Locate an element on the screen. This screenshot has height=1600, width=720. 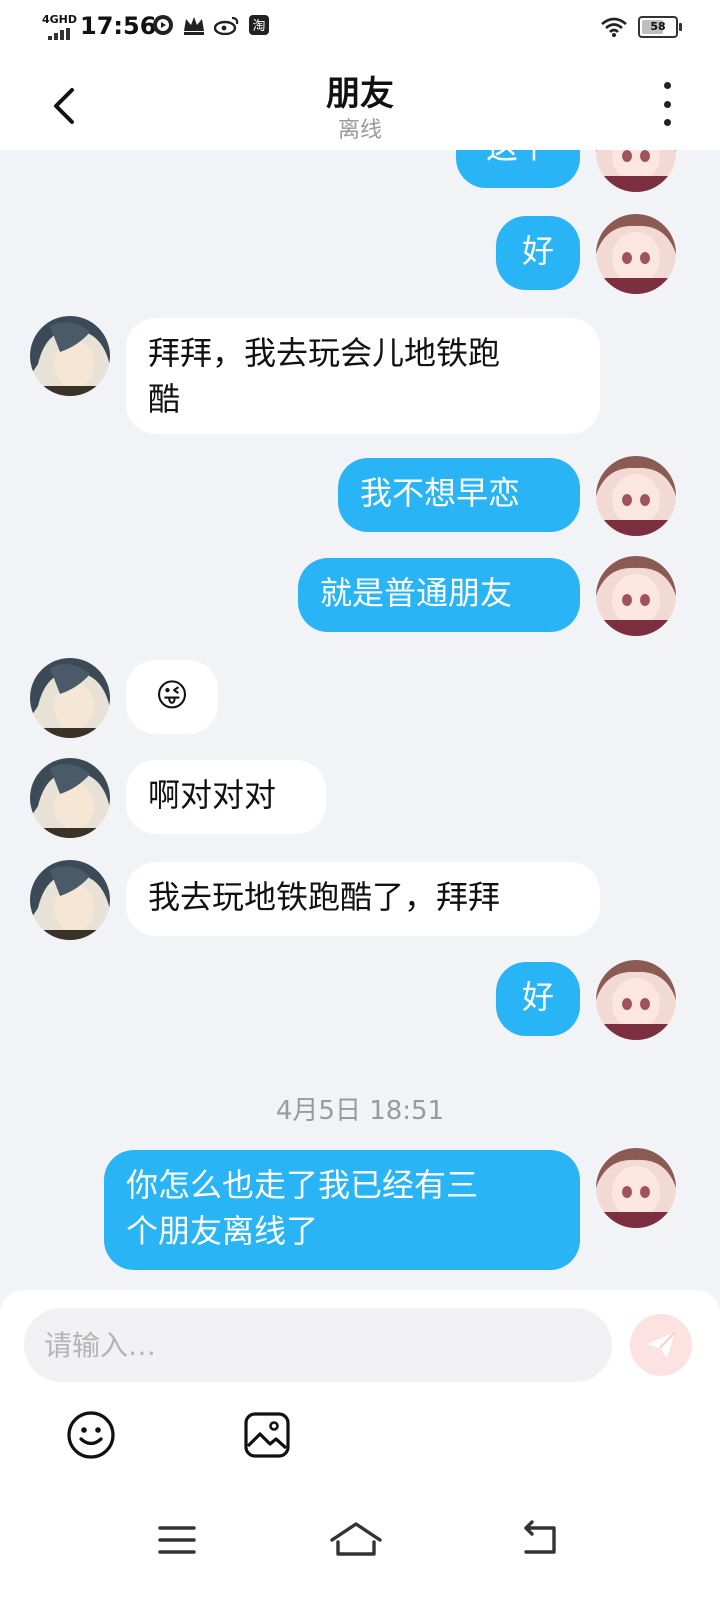
chat-header: 朋友 离线 is located at coordinates (360, 103).